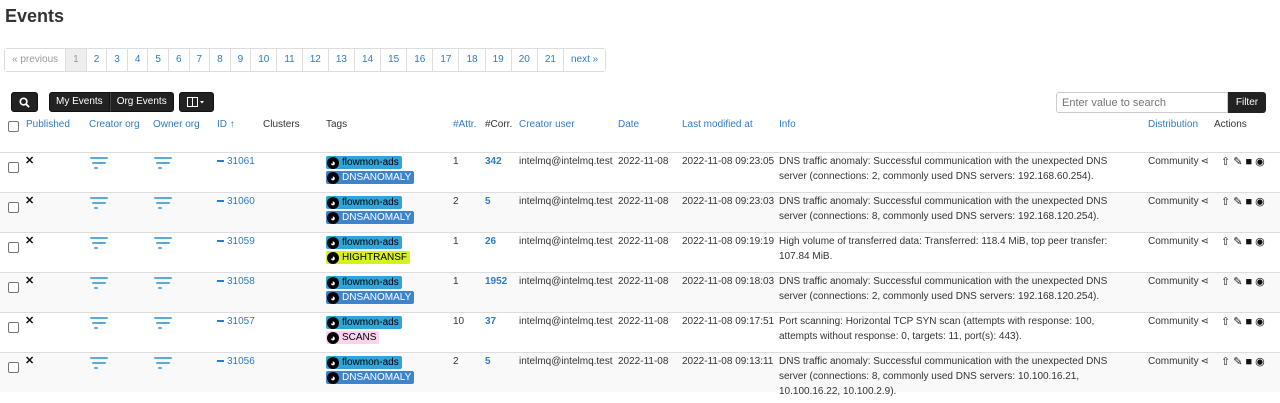 This screenshot has width=1280, height=403. What do you see at coordinates (114, 125) in the screenshot?
I see `column-header-creator-org: Creator org` at bounding box center [114, 125].